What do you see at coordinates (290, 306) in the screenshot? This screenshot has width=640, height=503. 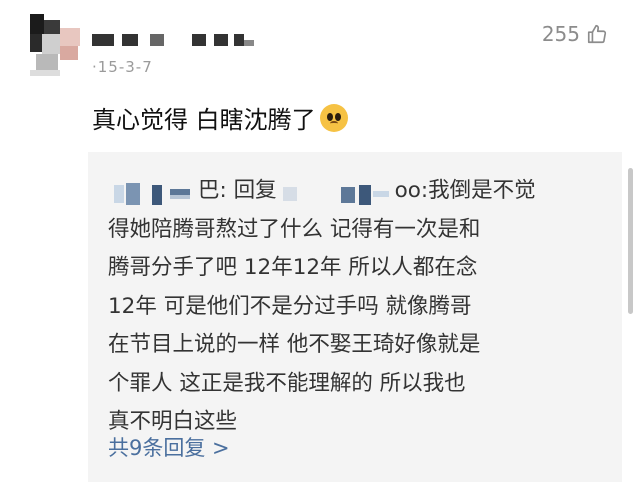 I see `reply-line: 12年 可是他们不是分过手吗 就像腾哥` at bounding box center [290, 306].